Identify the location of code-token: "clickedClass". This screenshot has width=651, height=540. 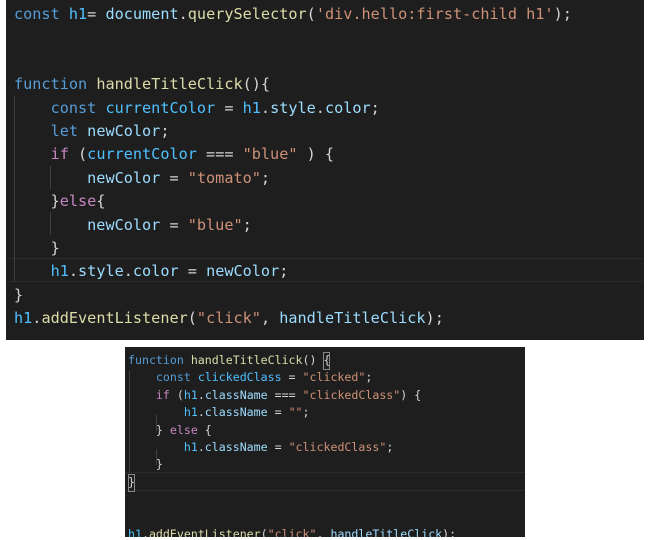
(351, 394).